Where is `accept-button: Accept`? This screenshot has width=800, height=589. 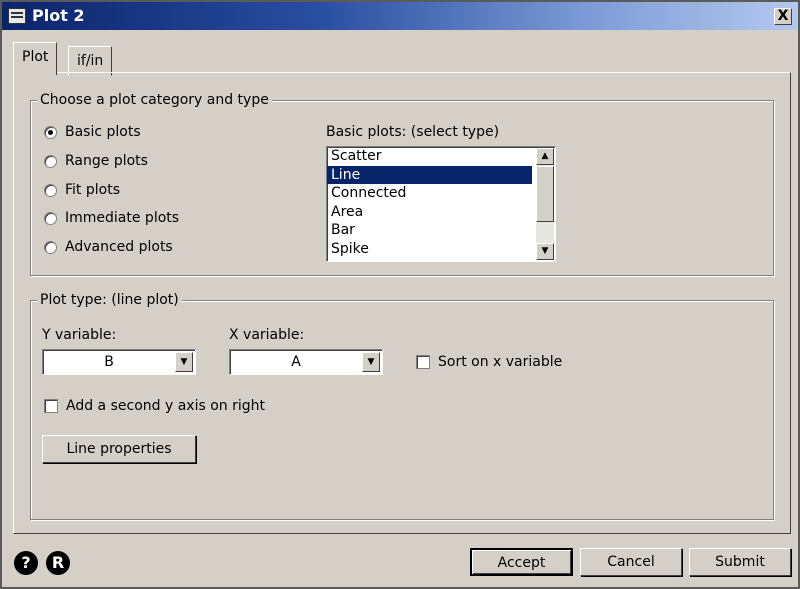 accept-button: Accept is located at coordinates (521, 562).